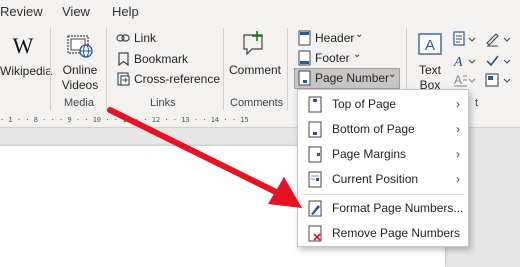 This screenshot has width=520, height=267. I want to click on menu-item-current-position: Current Position ›, so click(383, 179).